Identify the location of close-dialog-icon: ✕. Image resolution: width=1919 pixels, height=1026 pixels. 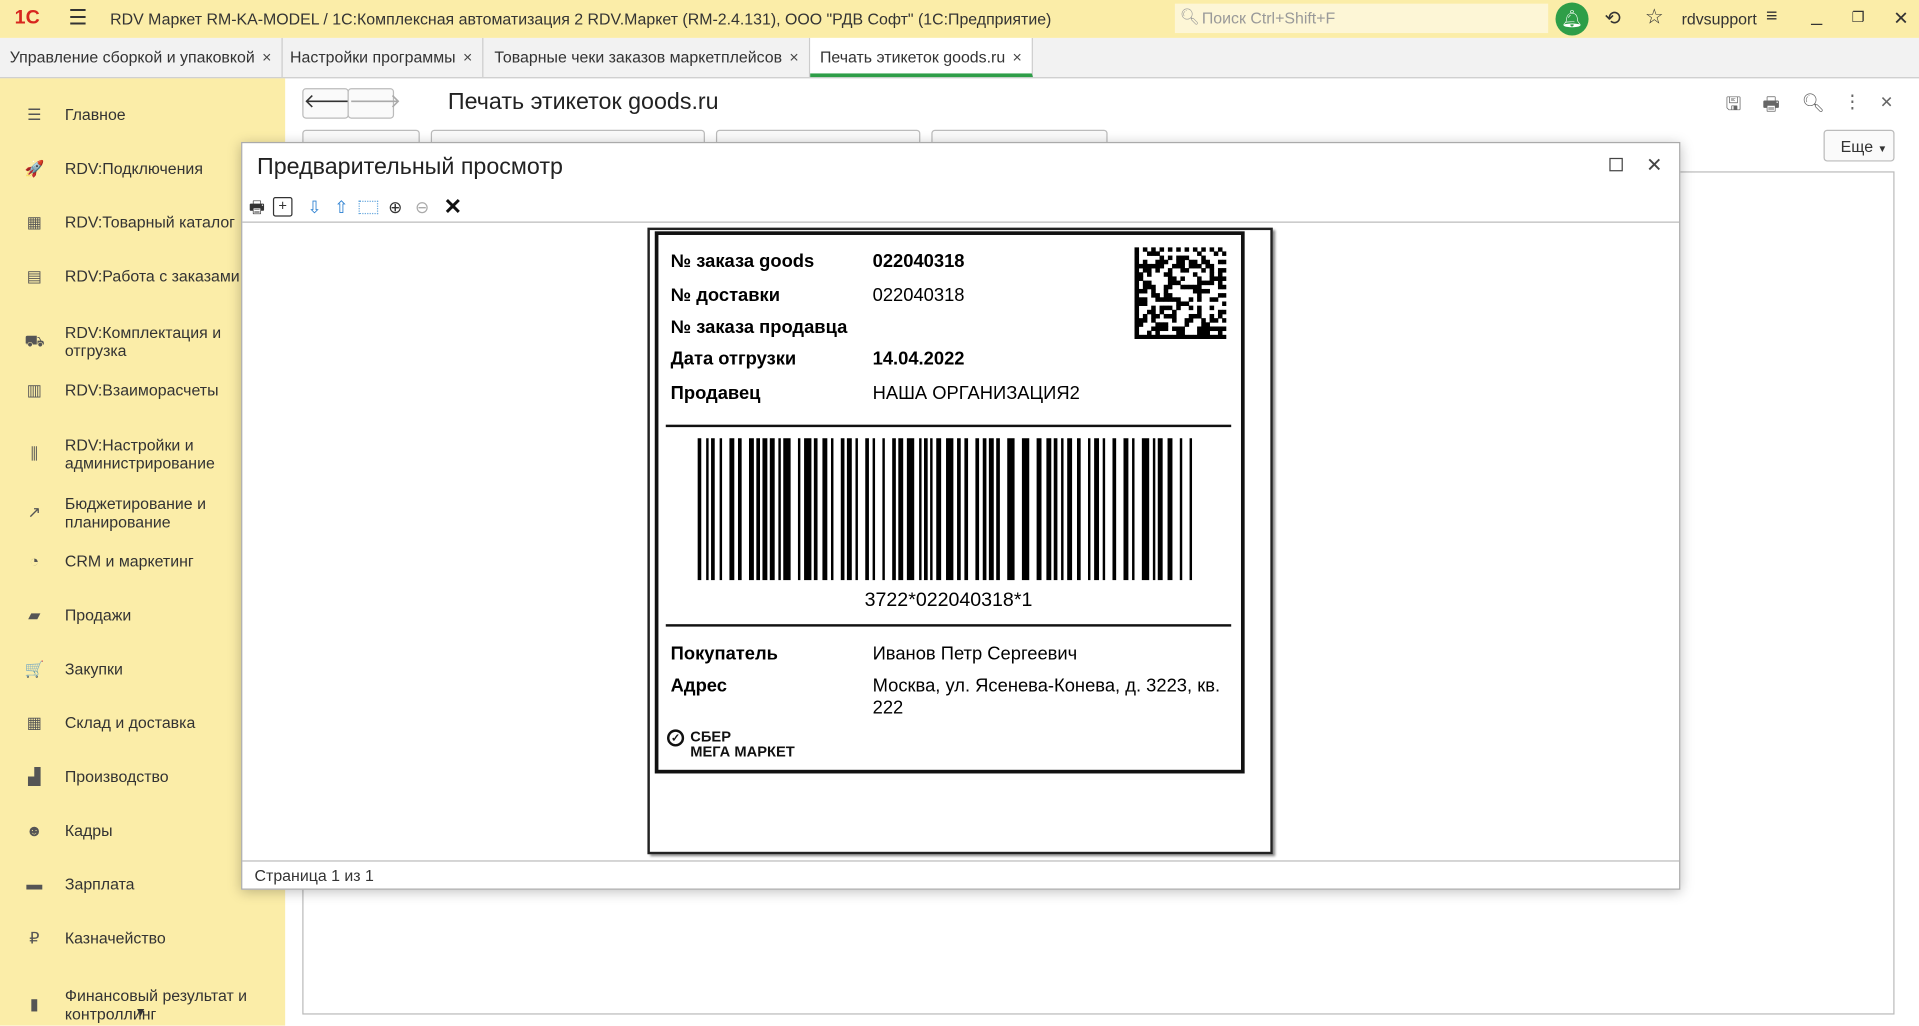
(1654, 165).